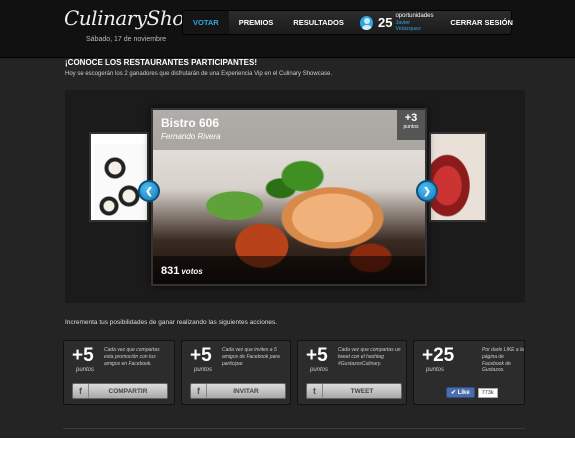 The image size is (575, 450). I want to click on header-date: Sábado, 17 de noviembre, so click(126, 39).